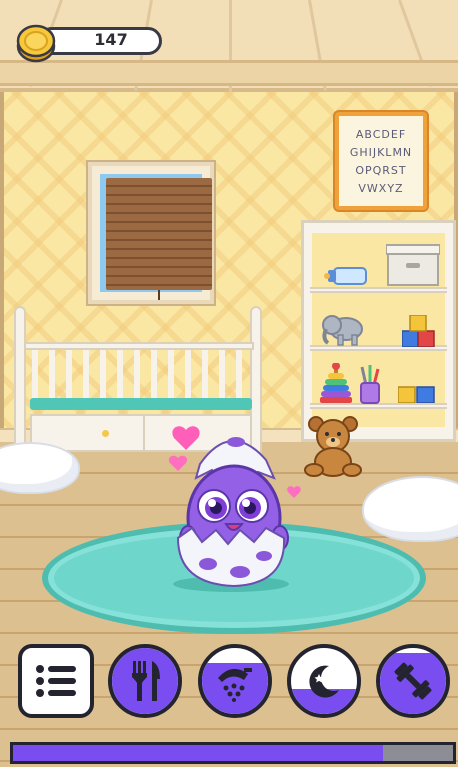  Describe the element at coordinates (336, 383) in the screenshot. I see `ring-stacker-icon` at that location.